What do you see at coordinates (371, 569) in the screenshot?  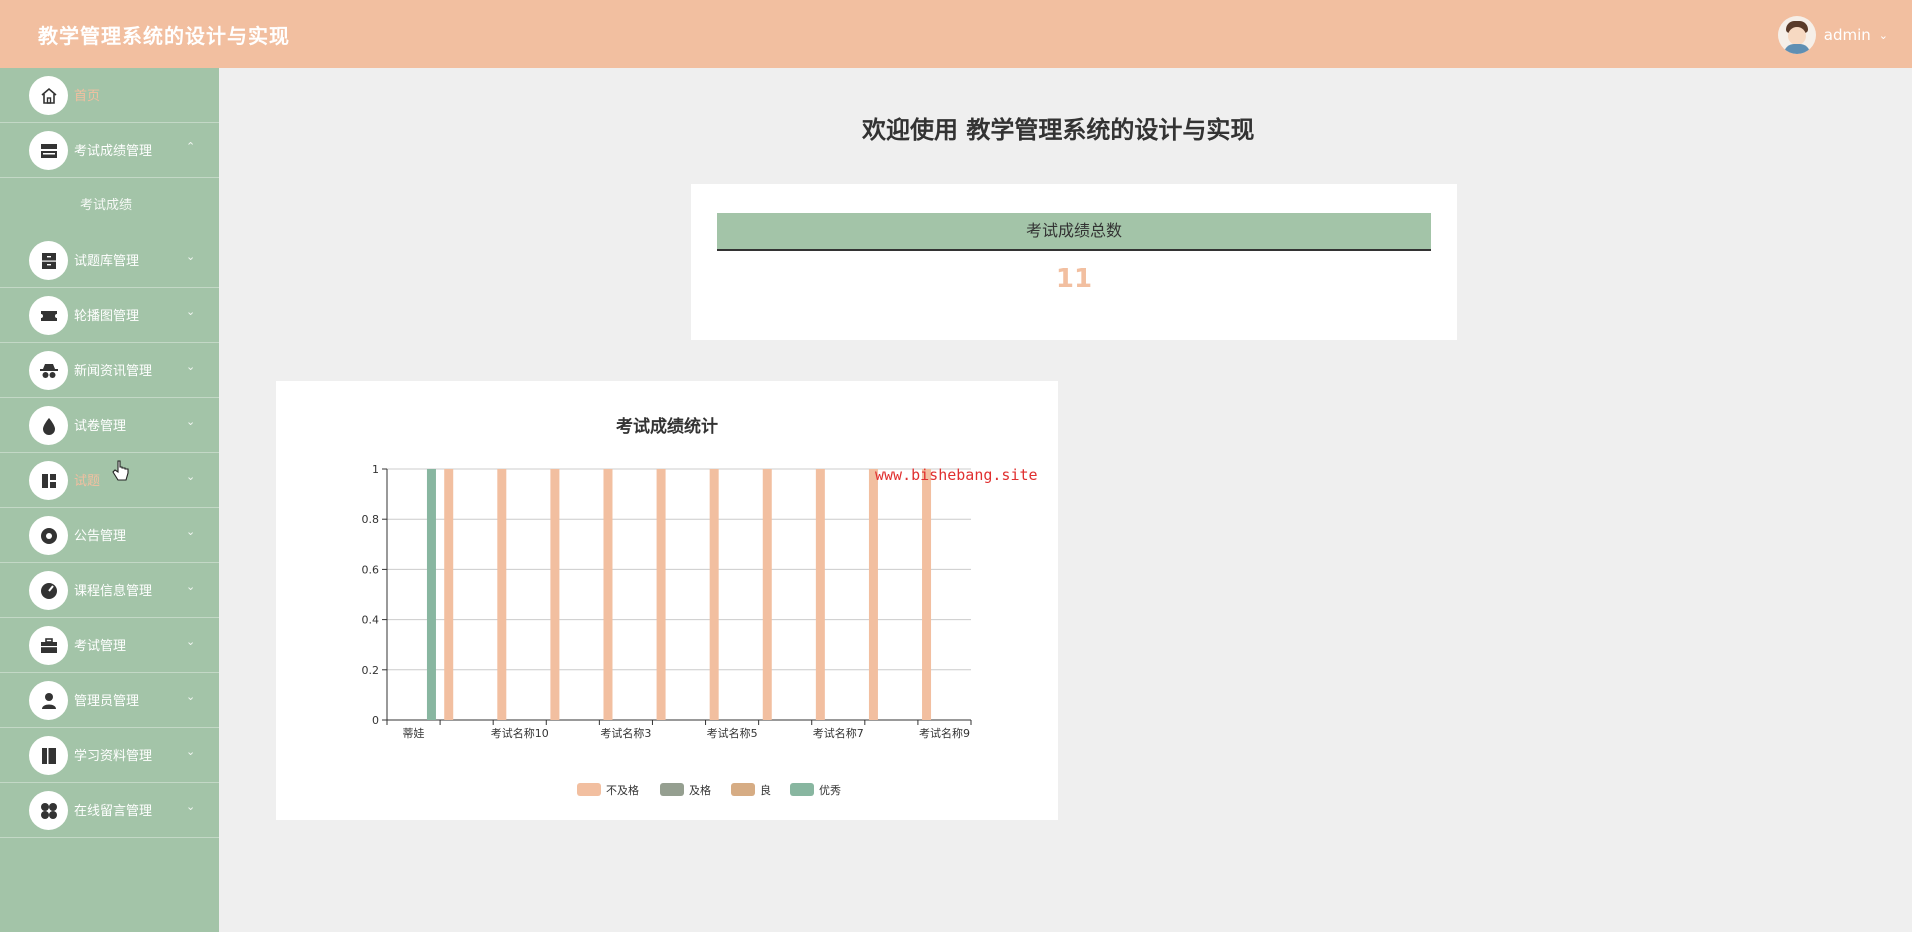 I see `y-tick-label: 0.6` at bounding box center [371, 569].